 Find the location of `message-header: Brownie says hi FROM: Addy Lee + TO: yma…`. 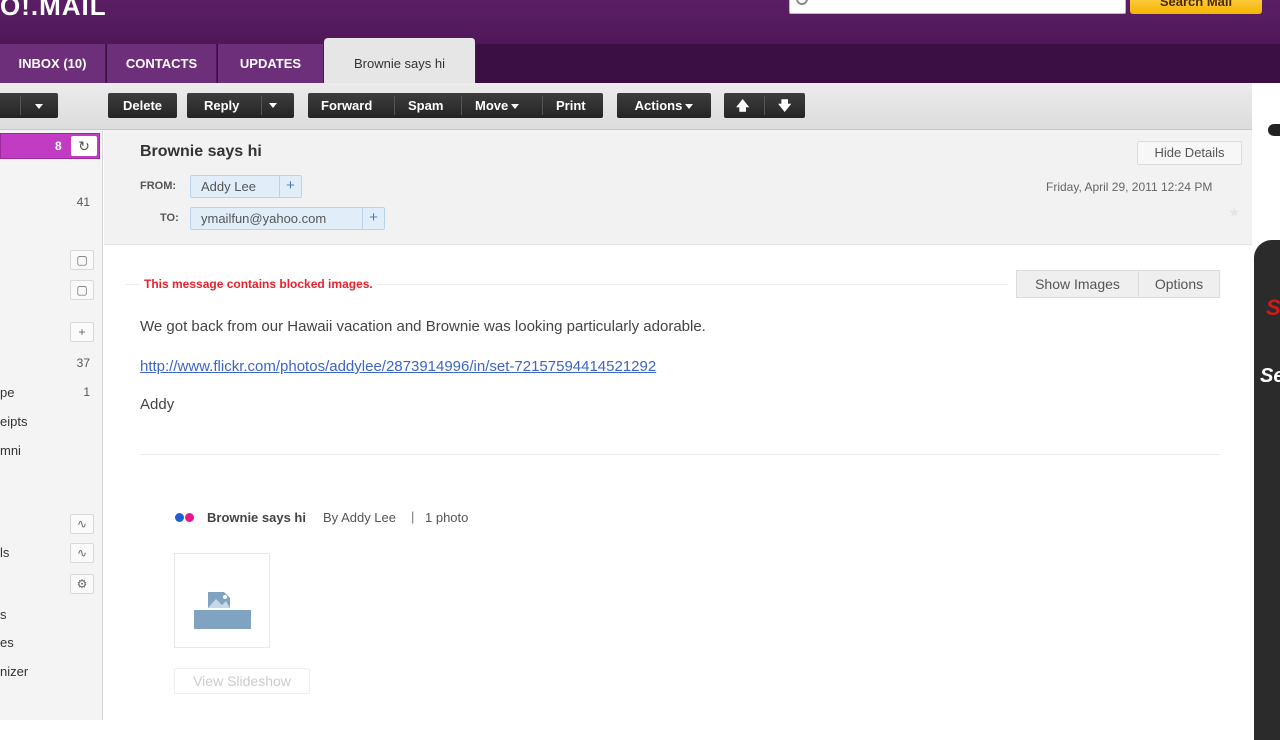

message-header: Brownie says hi FROM: Addy Lee + TO: yma… is located at coordinates (678, 187).